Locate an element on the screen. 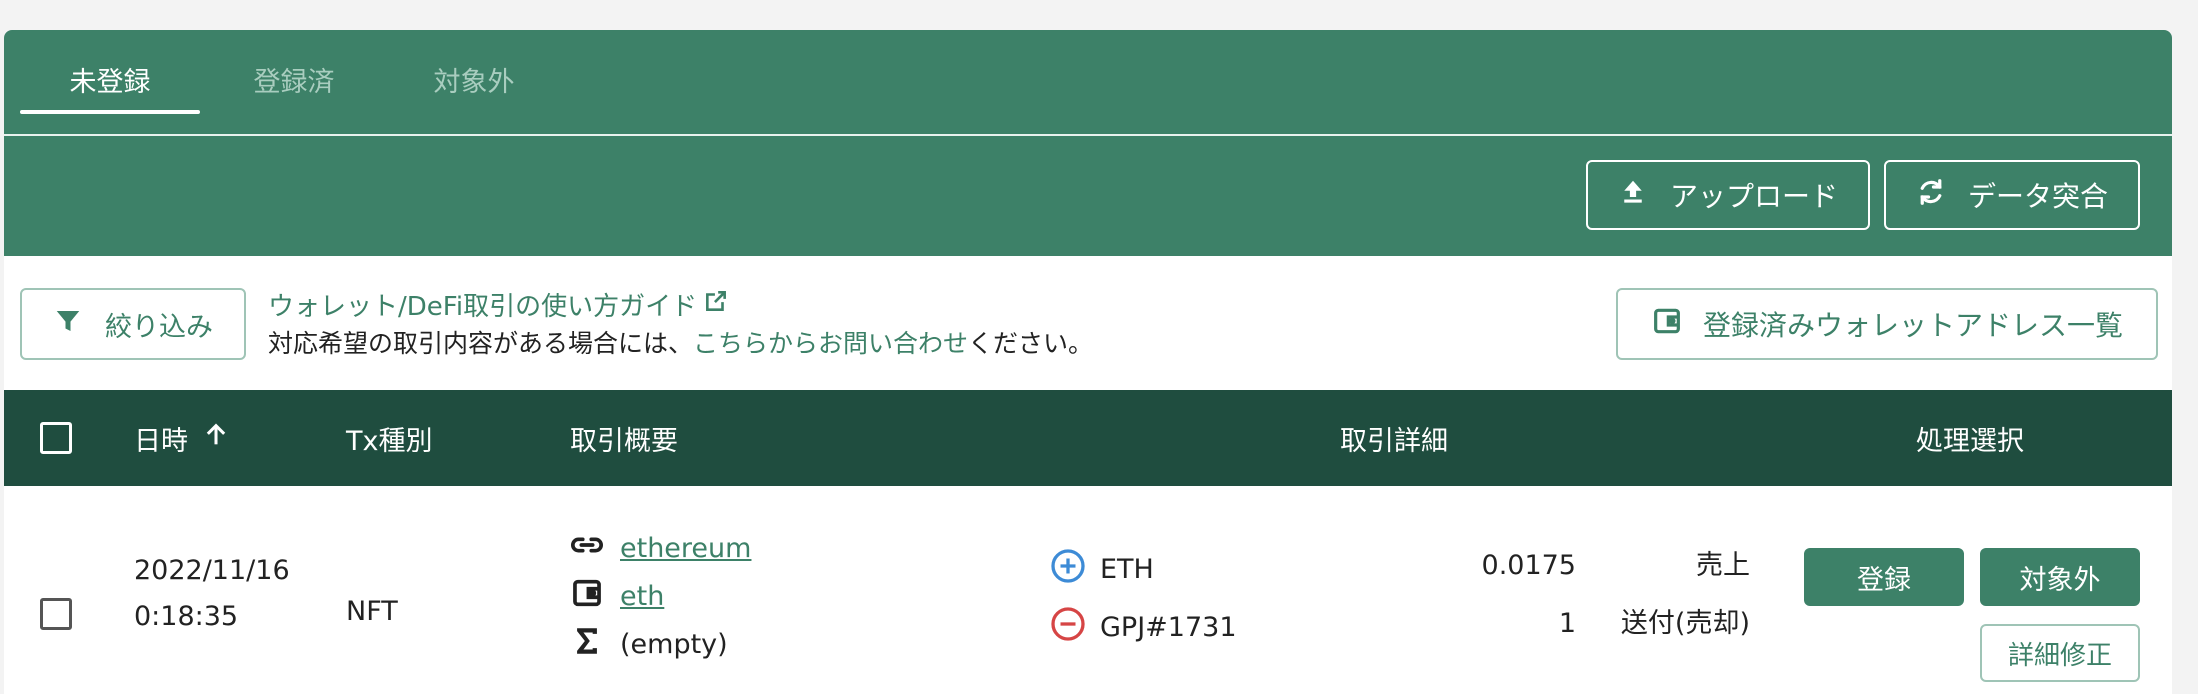 This screenshot has width=2198, height=694. tab-excluded: 対象外 is located at coordinates (474, 79).